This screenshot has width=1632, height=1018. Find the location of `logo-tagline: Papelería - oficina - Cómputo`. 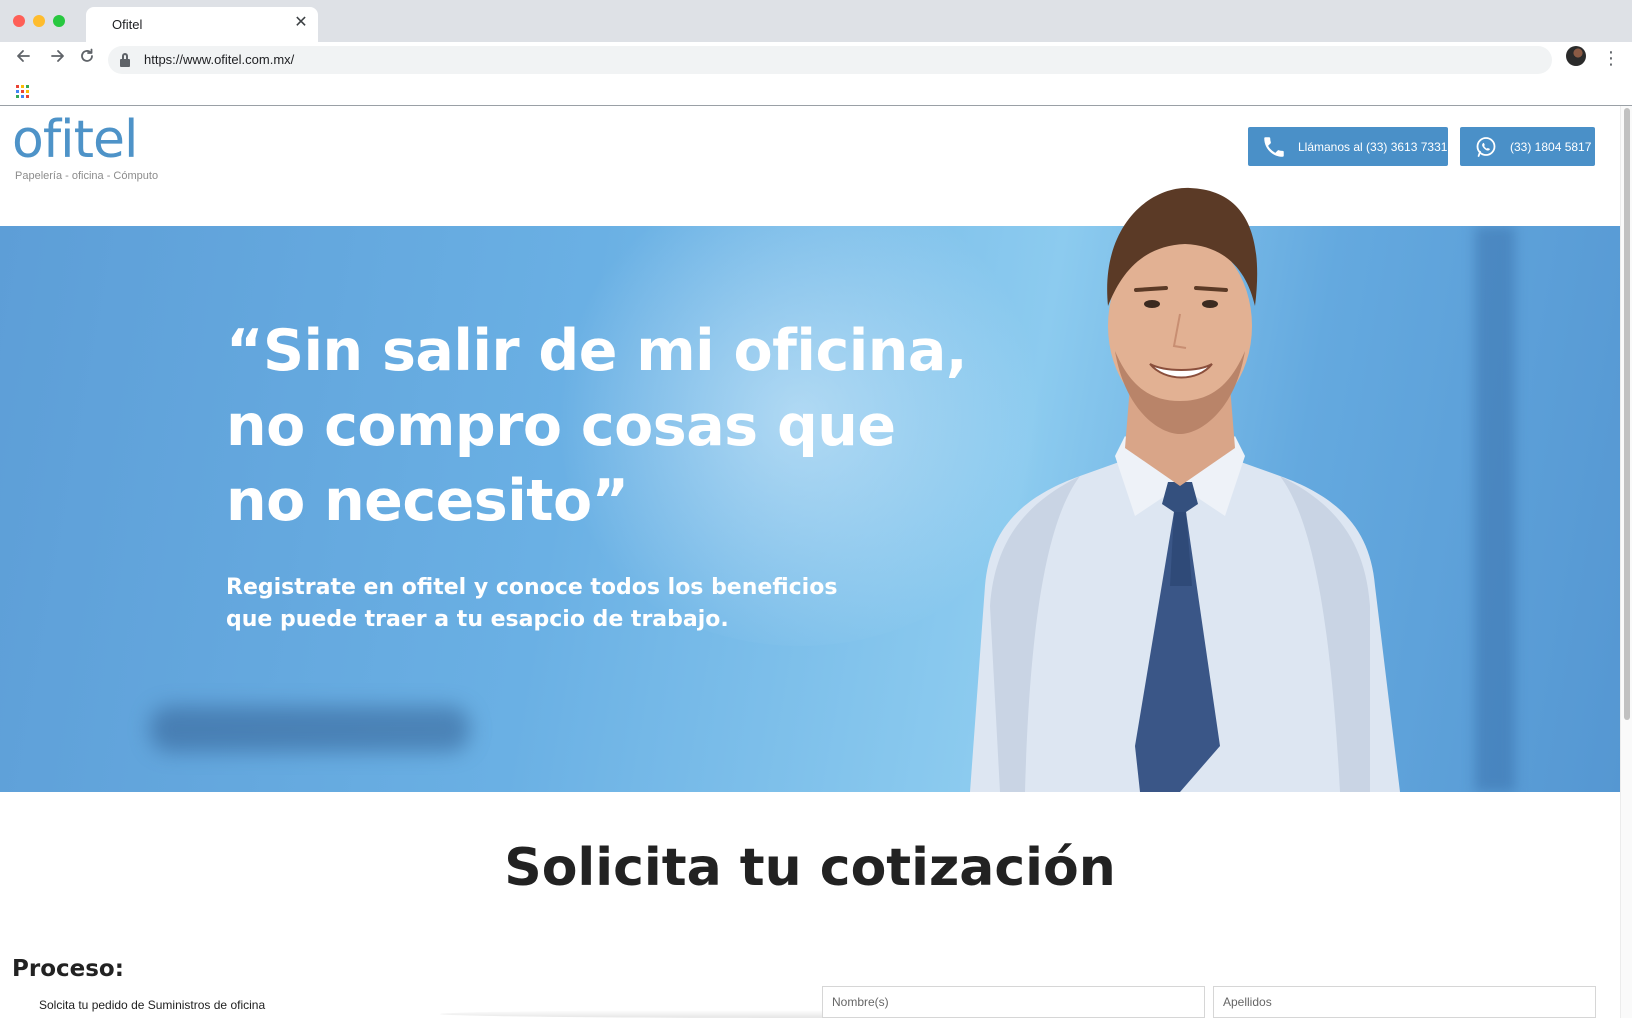

logo-tagline: Papelería - oficina - Cómputo is located at coordinates (87, 176).